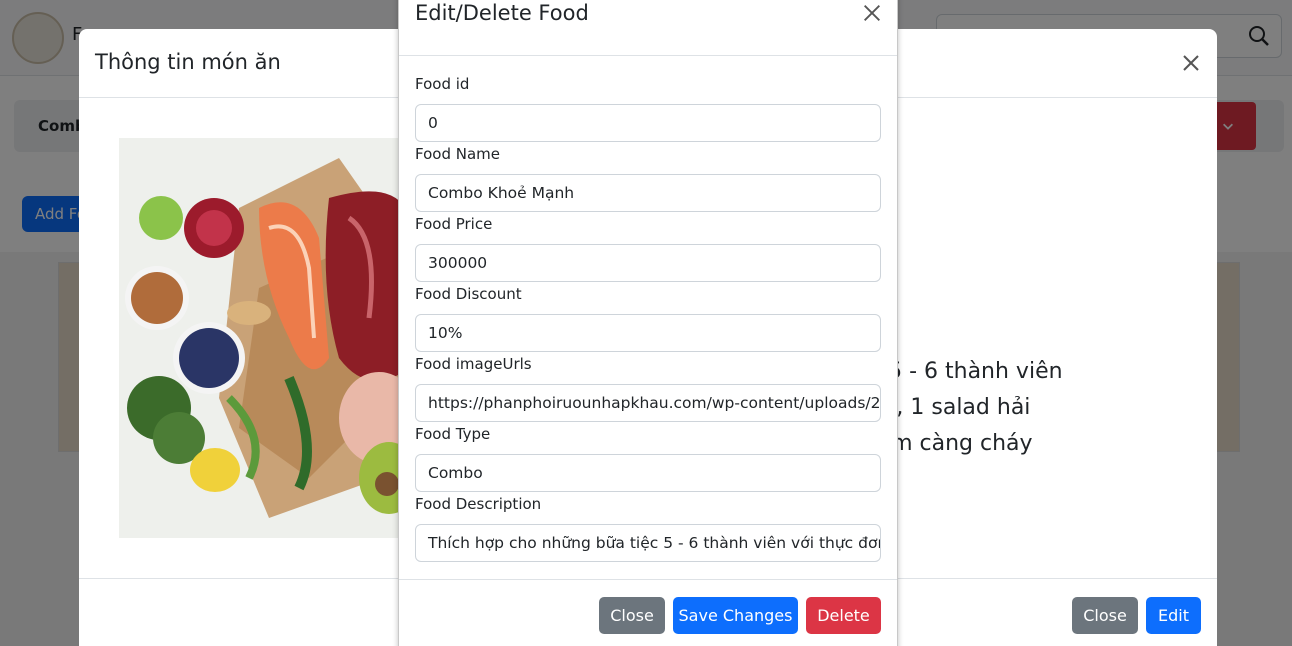  What do you see at coordinates (188, 62) in the screenshot?
I see `modal-title: Thông tin món ăn` at bounding box center [188, 62].